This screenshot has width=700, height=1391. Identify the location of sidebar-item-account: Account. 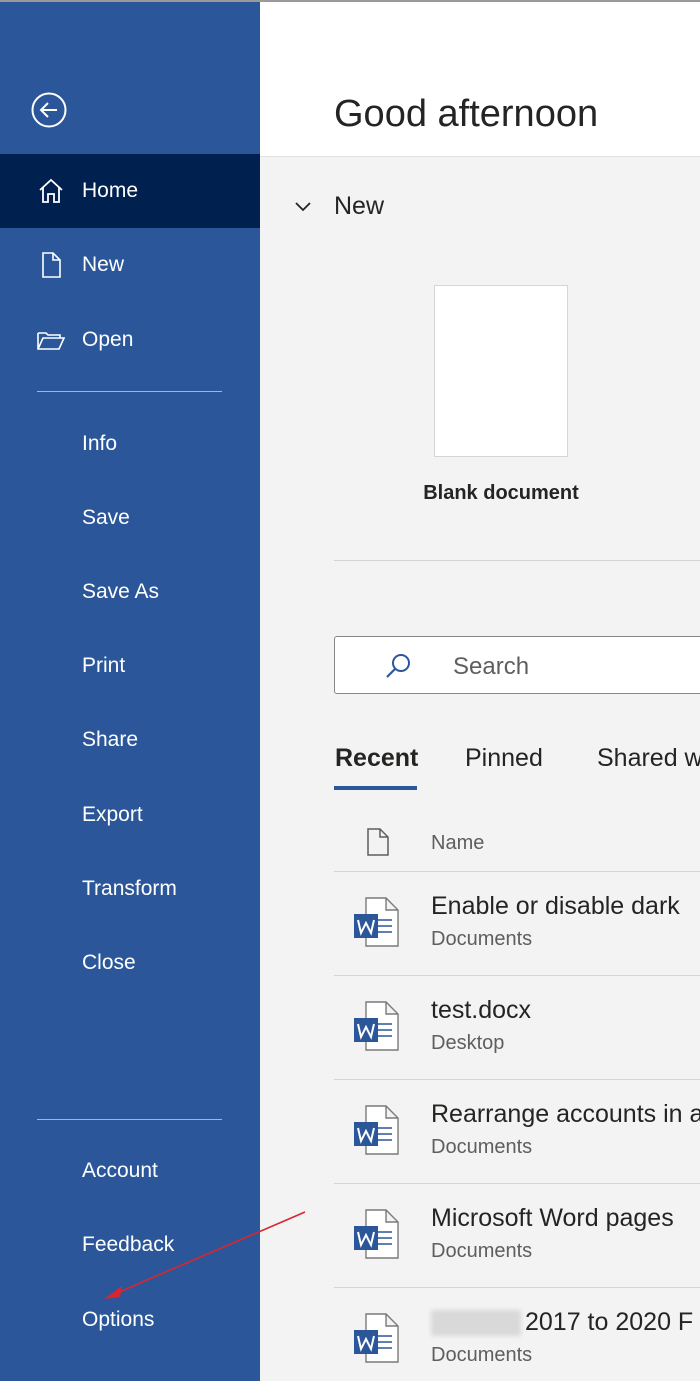
(130, 1171).